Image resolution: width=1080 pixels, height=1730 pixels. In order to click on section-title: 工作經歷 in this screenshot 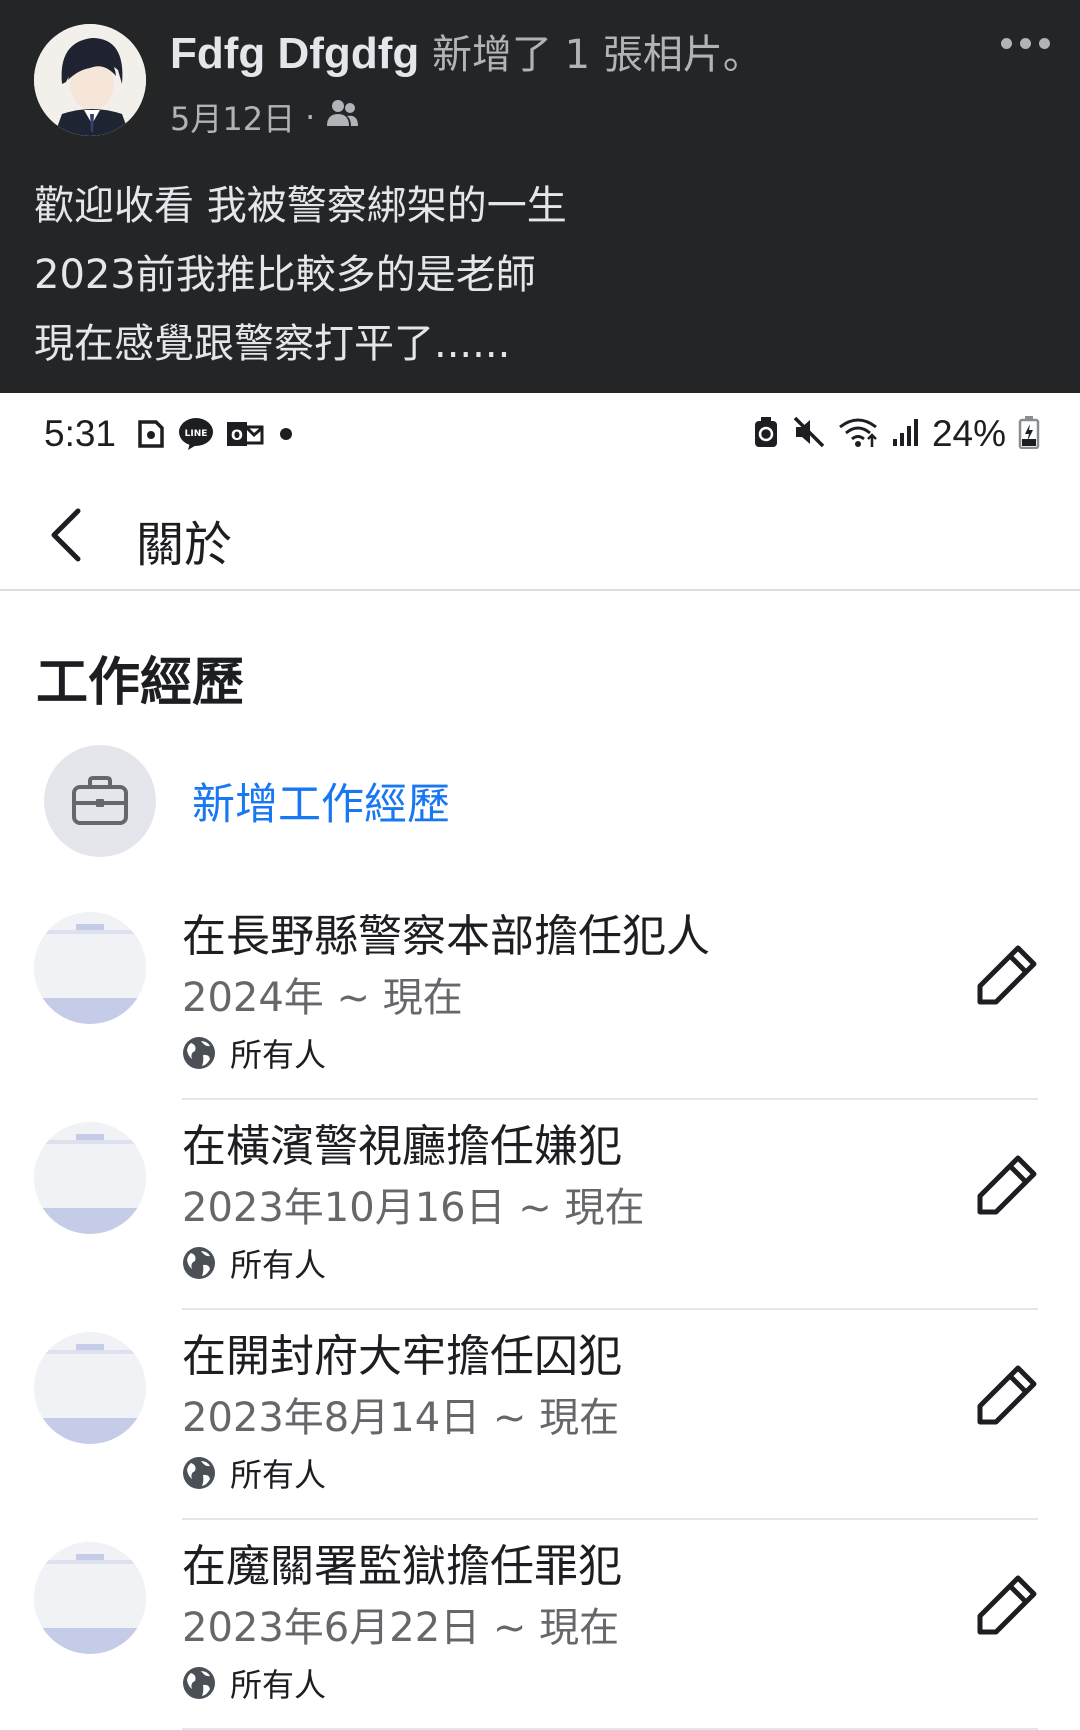, I will do `click(140, 683)`.